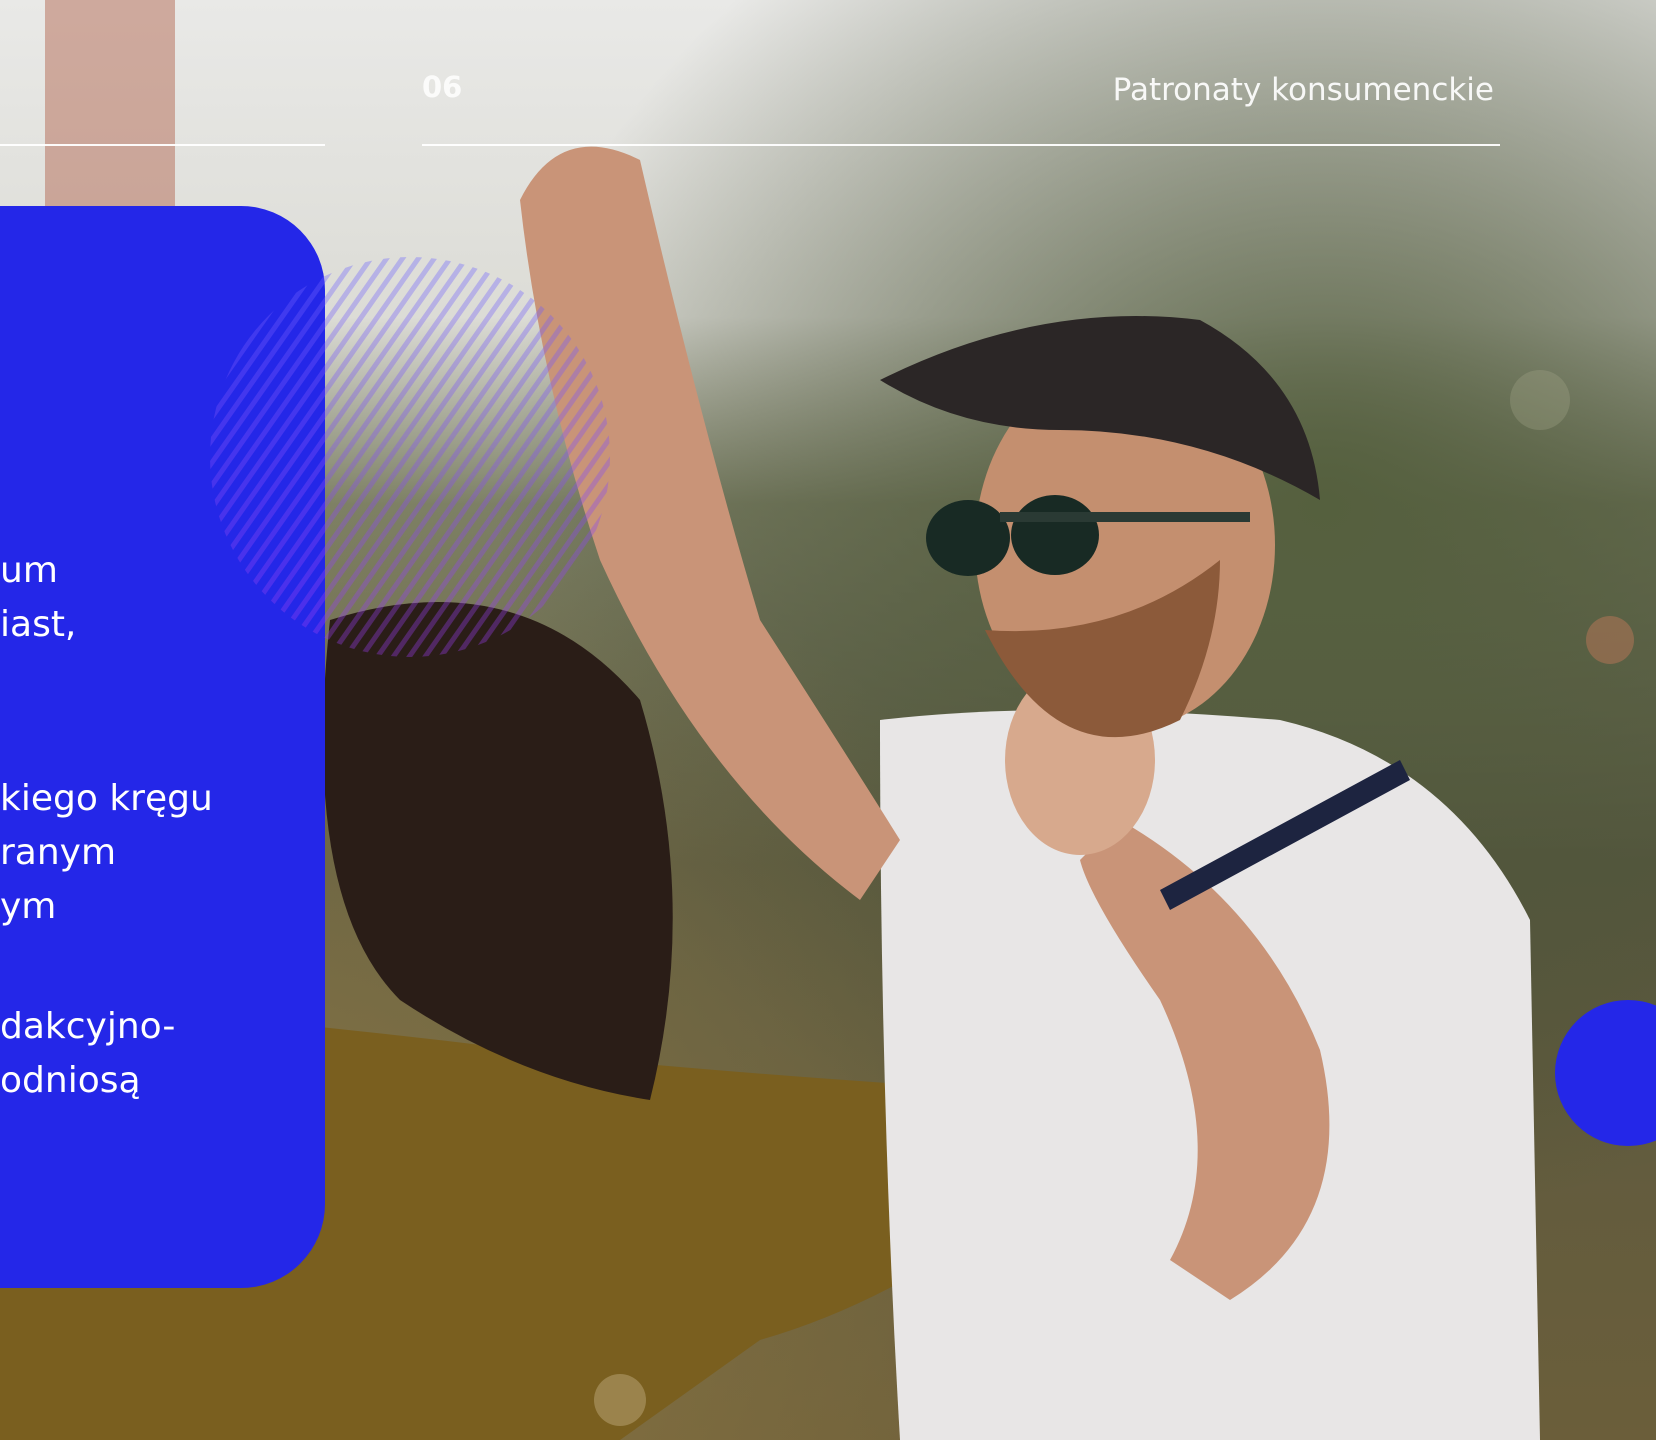 This screenshot has height=1440, width=1656. I want to click on hatched-circle-decoration, so click(410, 457).